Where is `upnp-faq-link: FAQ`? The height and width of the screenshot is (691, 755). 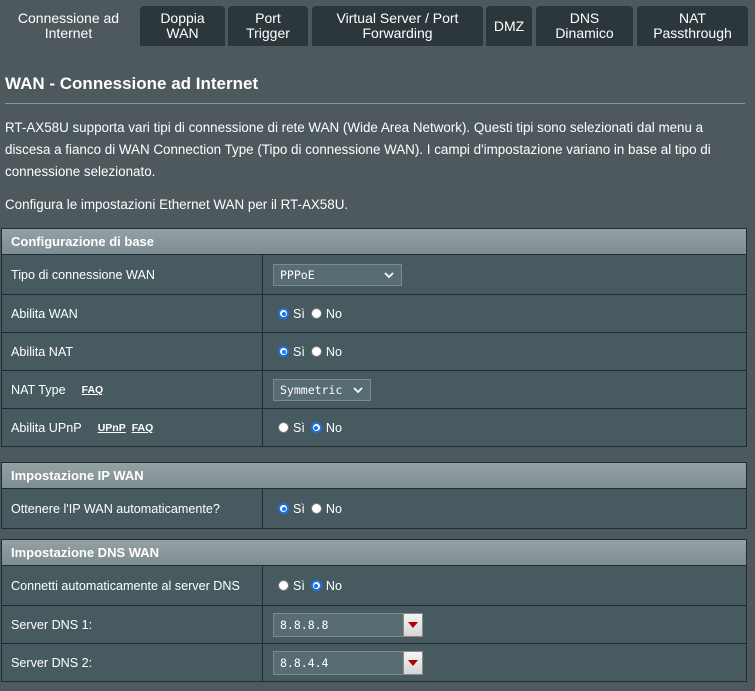 upnp-faq-link: FAQ is located at coordinates (143, 428).